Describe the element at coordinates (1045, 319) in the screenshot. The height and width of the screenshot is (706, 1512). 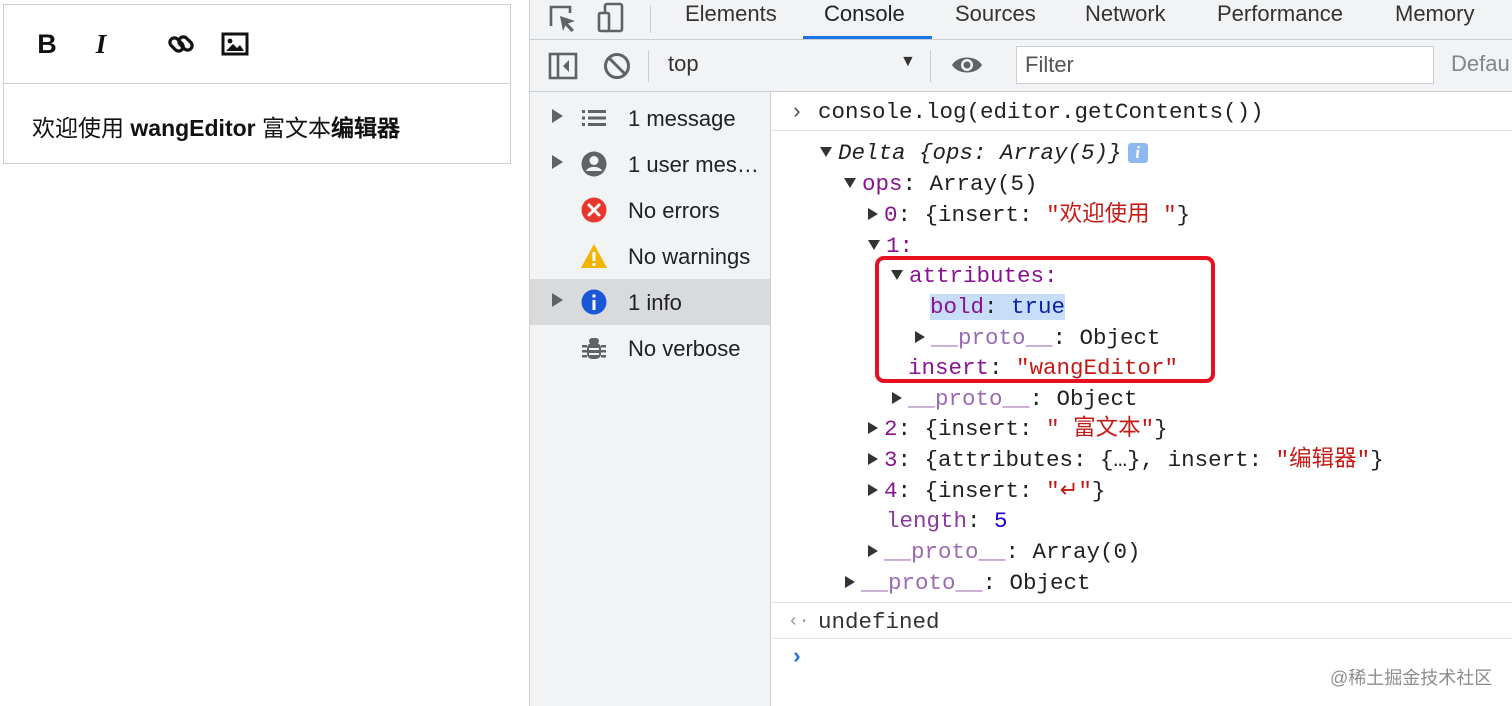
I see `highlight-annotation-box` at that location.